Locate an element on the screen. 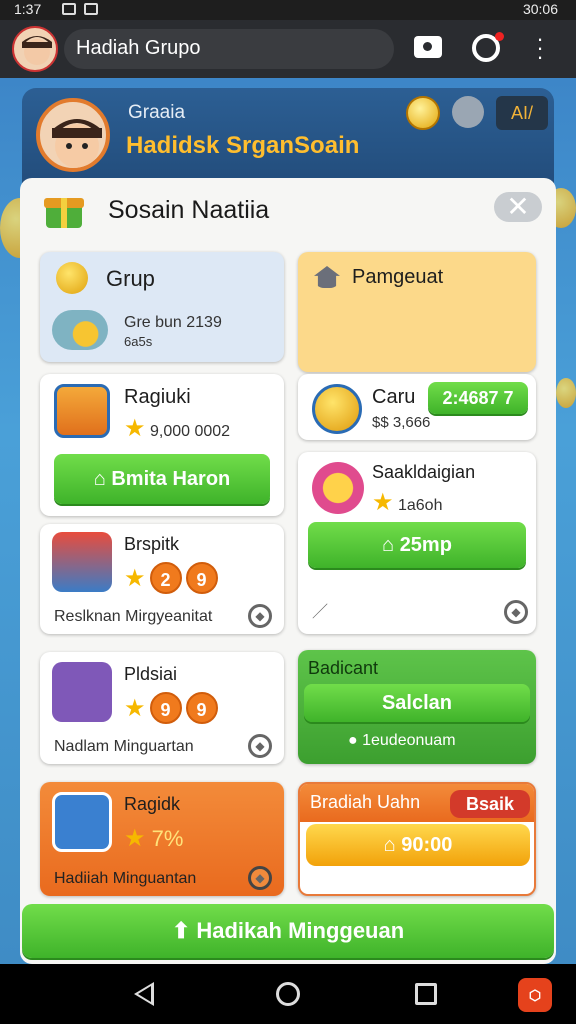  ragiuki-title: Ragiuki is located at coordinates (157, 397).